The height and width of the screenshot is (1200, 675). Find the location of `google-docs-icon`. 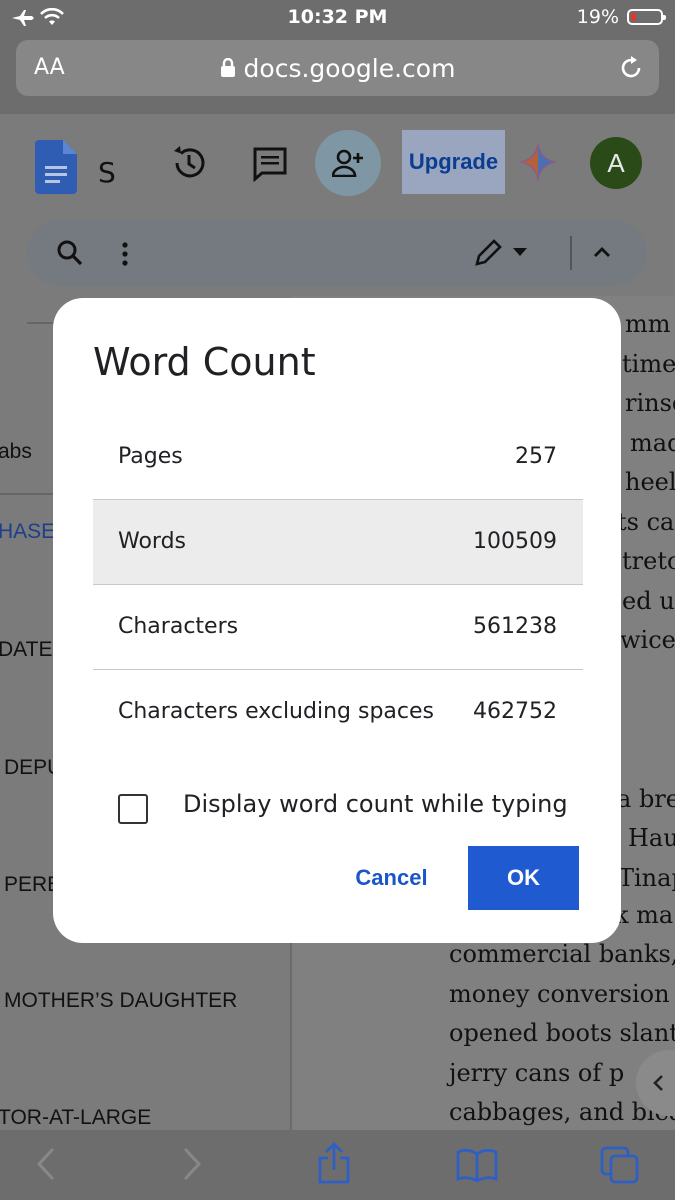

google-docs-icon is located at coordinates (56, 167).